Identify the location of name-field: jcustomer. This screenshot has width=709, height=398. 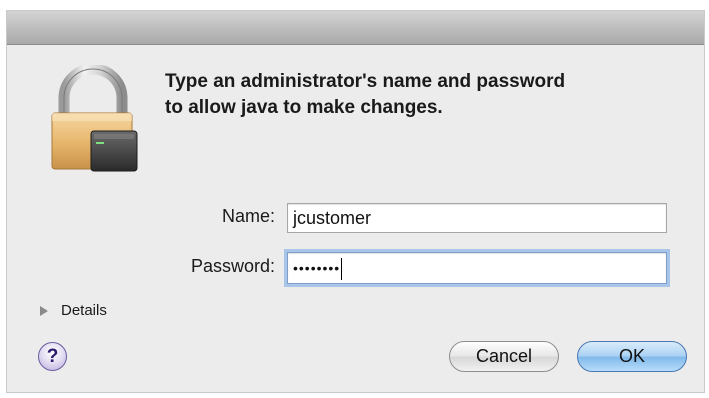
(477, 218).